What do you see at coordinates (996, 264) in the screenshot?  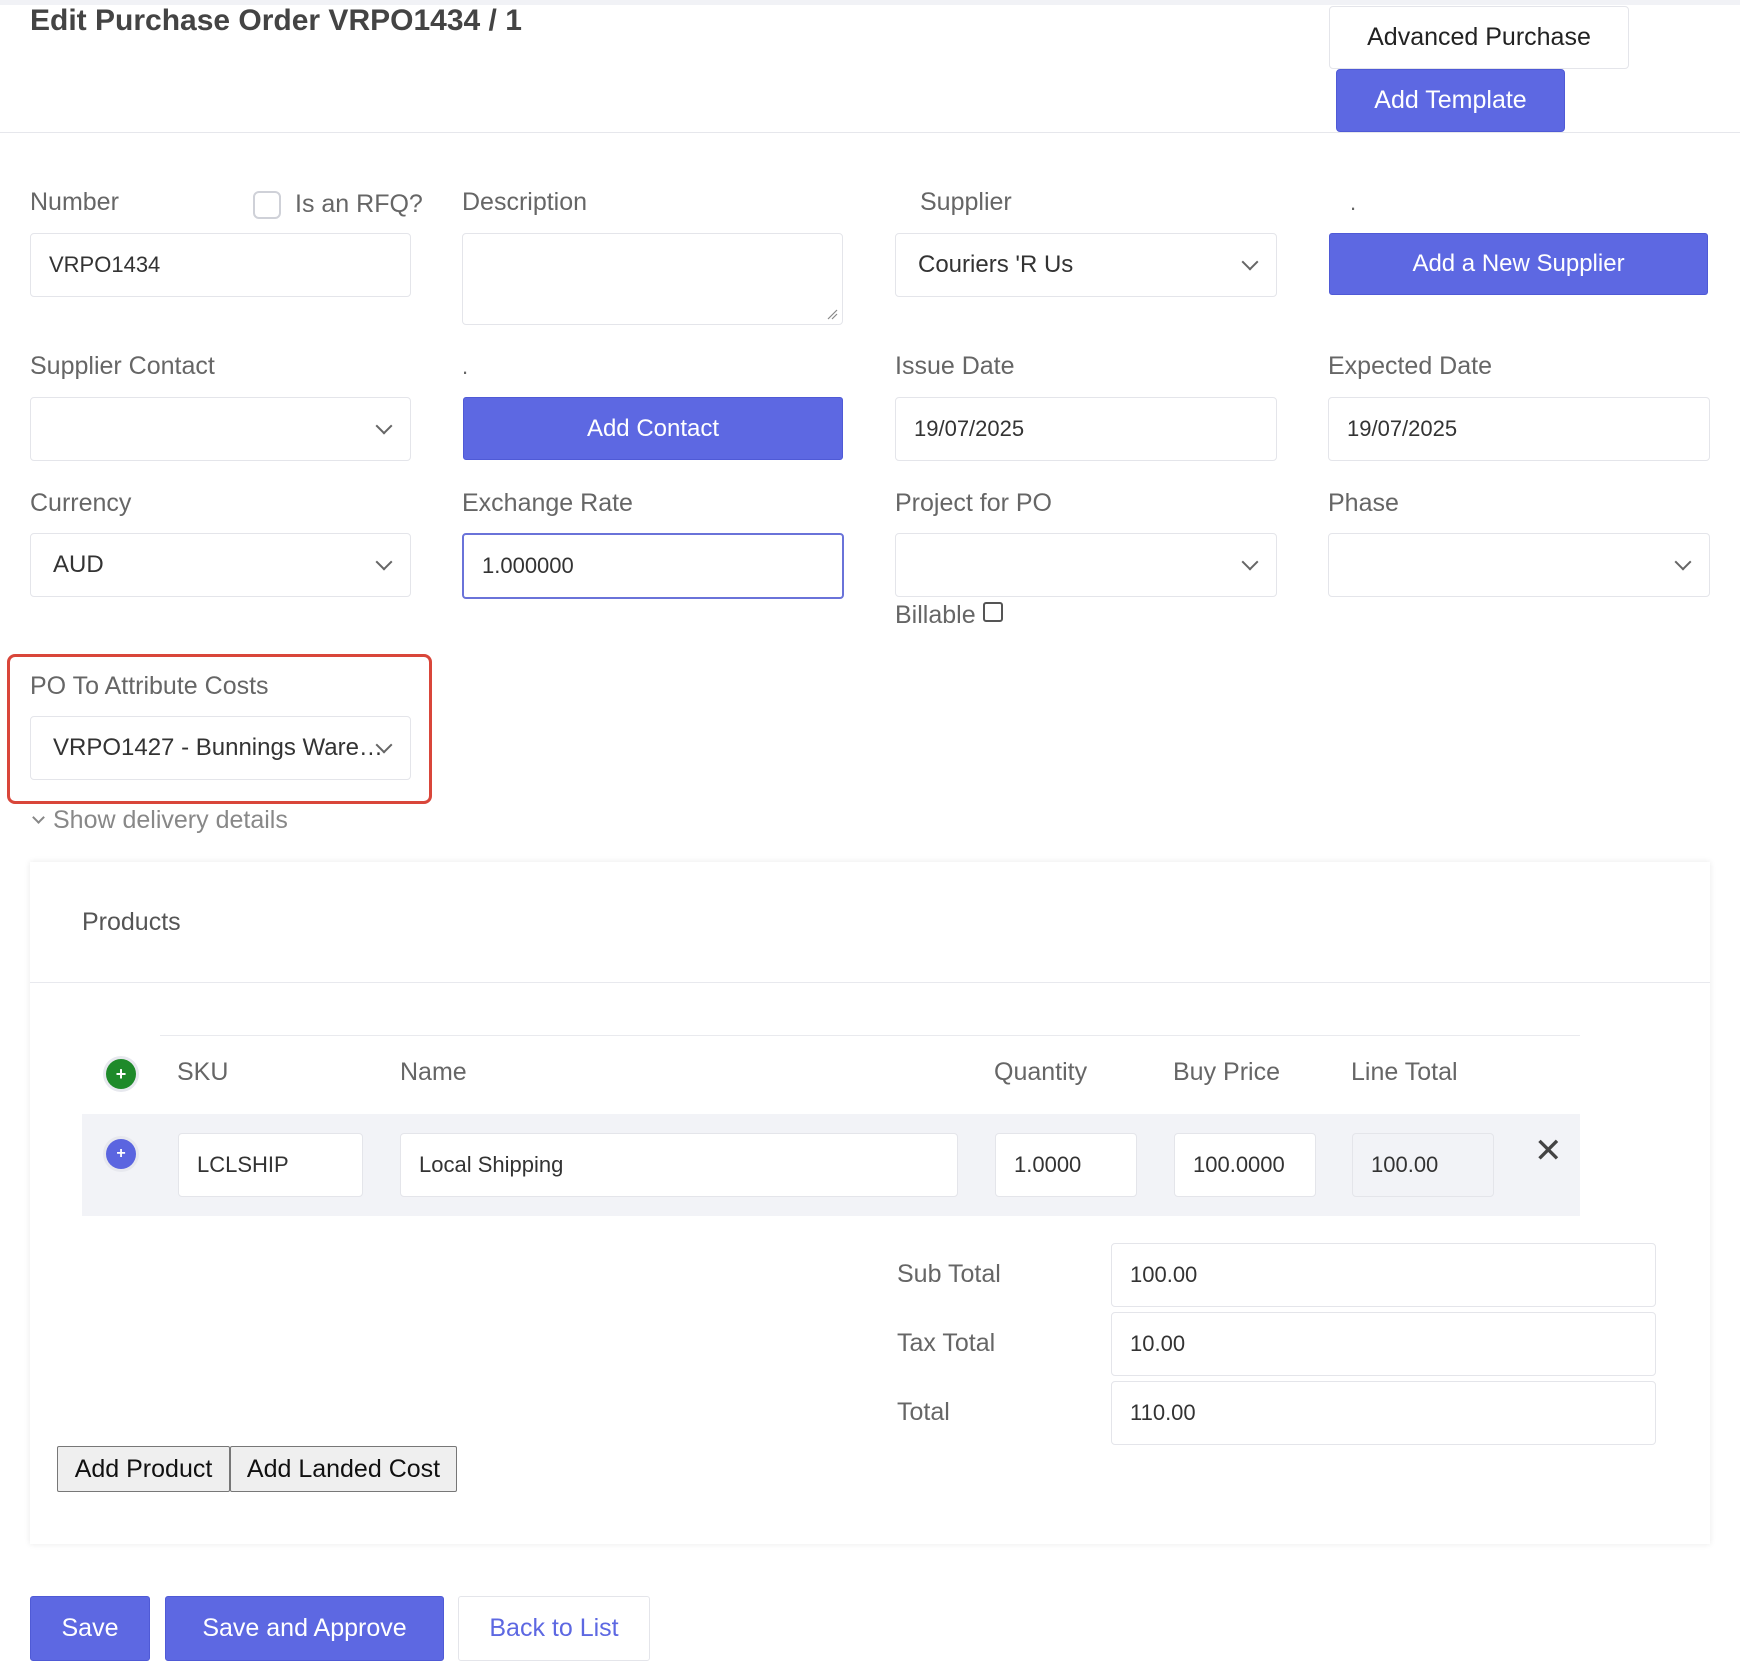 I see `supplier-value: Couriers 'R Us` at bounding box center [996, 264].